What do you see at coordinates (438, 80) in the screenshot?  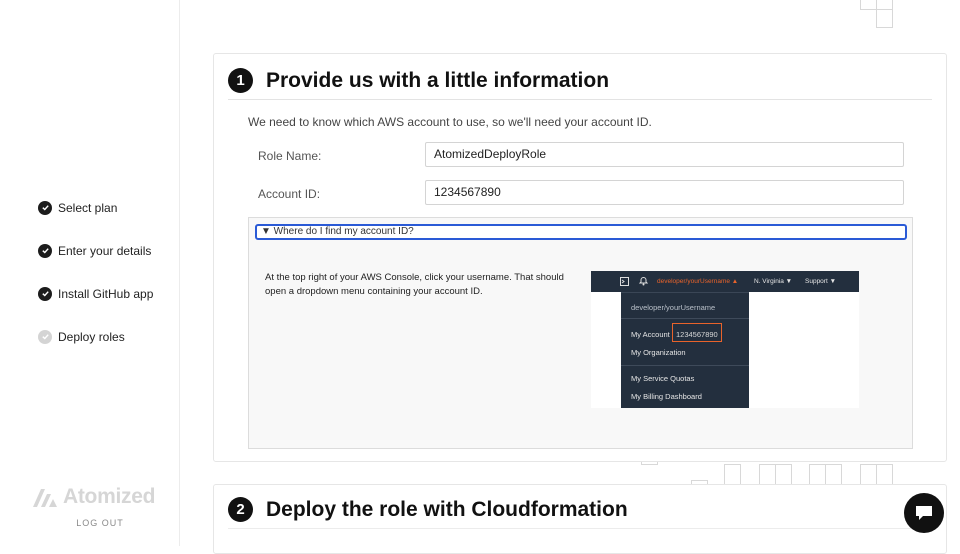 I see `step1-title: Provide us with a little information` at bounding box center [438, 80].